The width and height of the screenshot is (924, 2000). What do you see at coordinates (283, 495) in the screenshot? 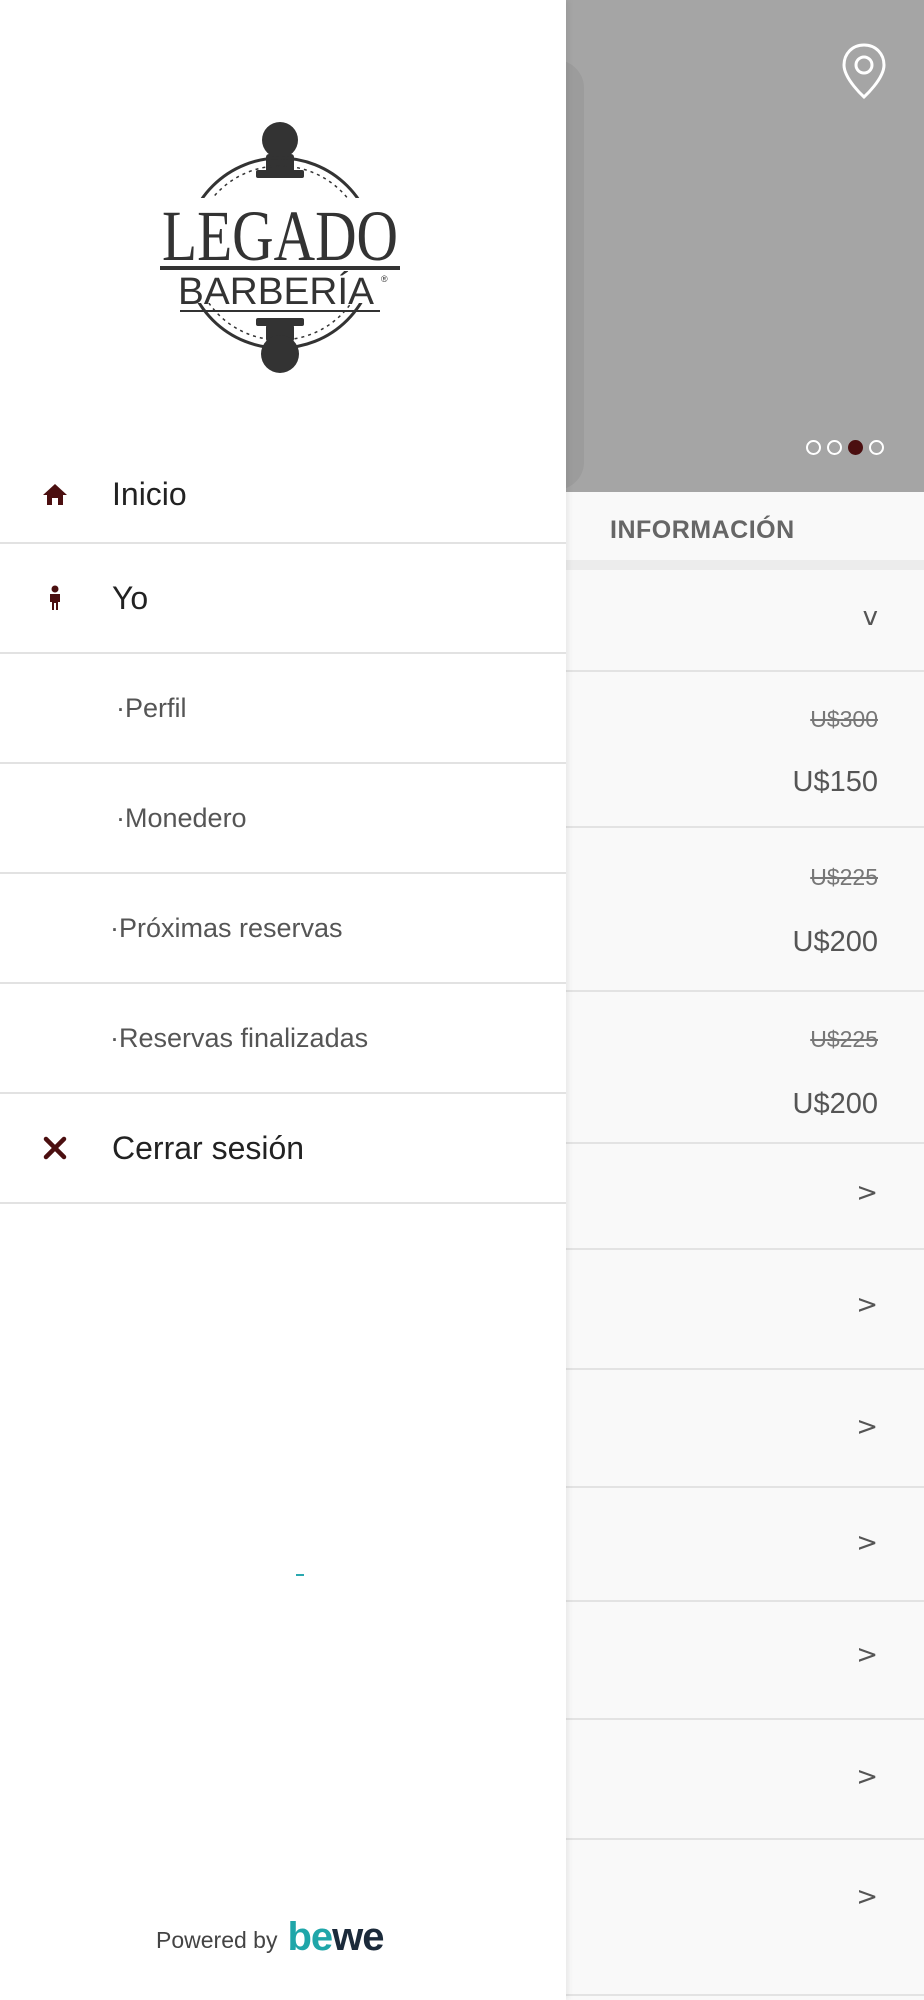
I see `menu-item-inicio: Inicio` at bounding box center [283, 495].